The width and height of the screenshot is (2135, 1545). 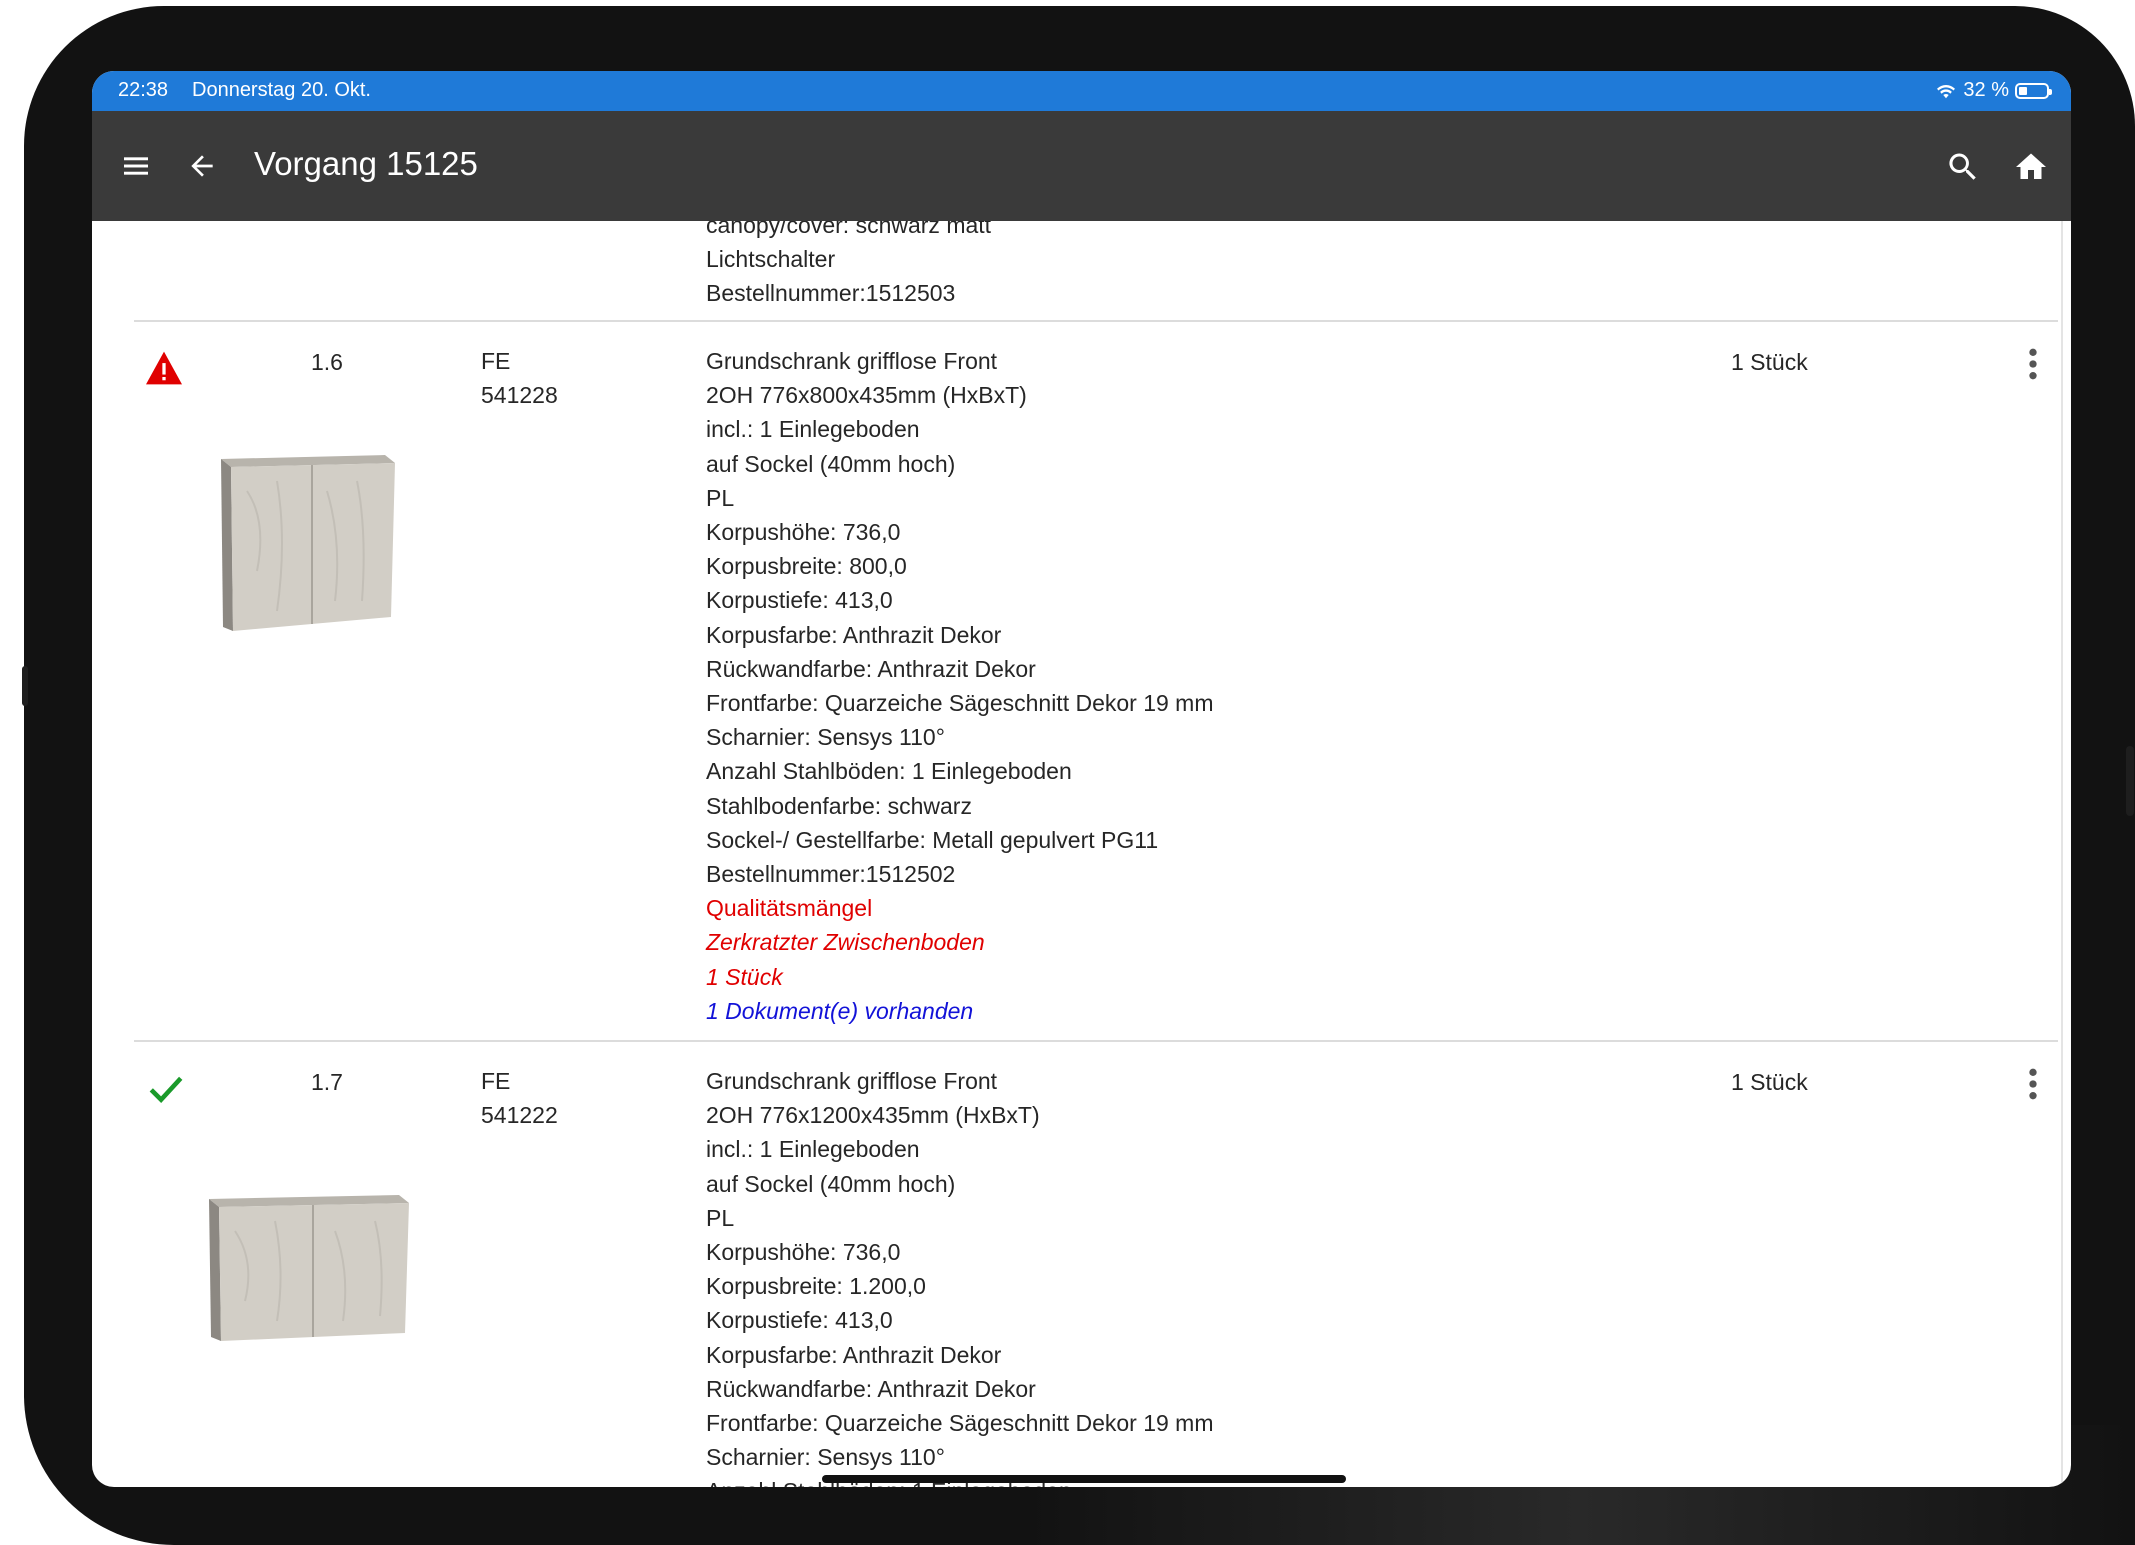 What do you see at coordinates (1963, 167) in the screenshot?
I see `search-icon` at bounding box center [1963, 167].